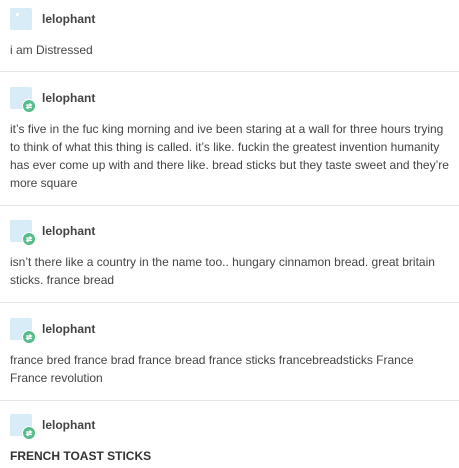 Image resolution: width=459 pixels, height=468 pixels. Describe the element at coordinates (17, 14) in the screenshot. I see `avatar-icon` at that location.